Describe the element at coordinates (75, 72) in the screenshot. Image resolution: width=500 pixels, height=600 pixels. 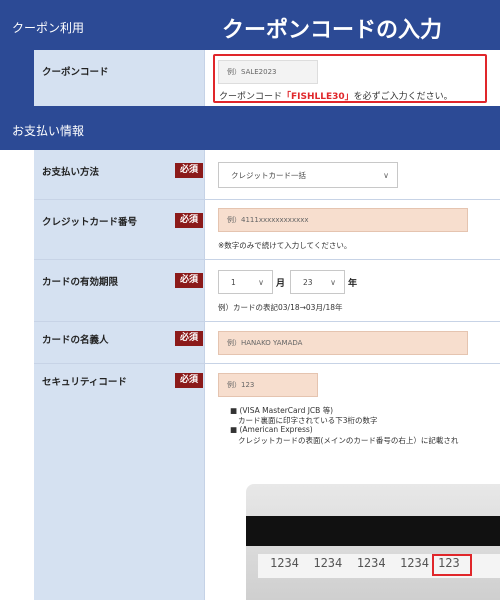
I see `coupon-code-label: クーポンコード` at that location.